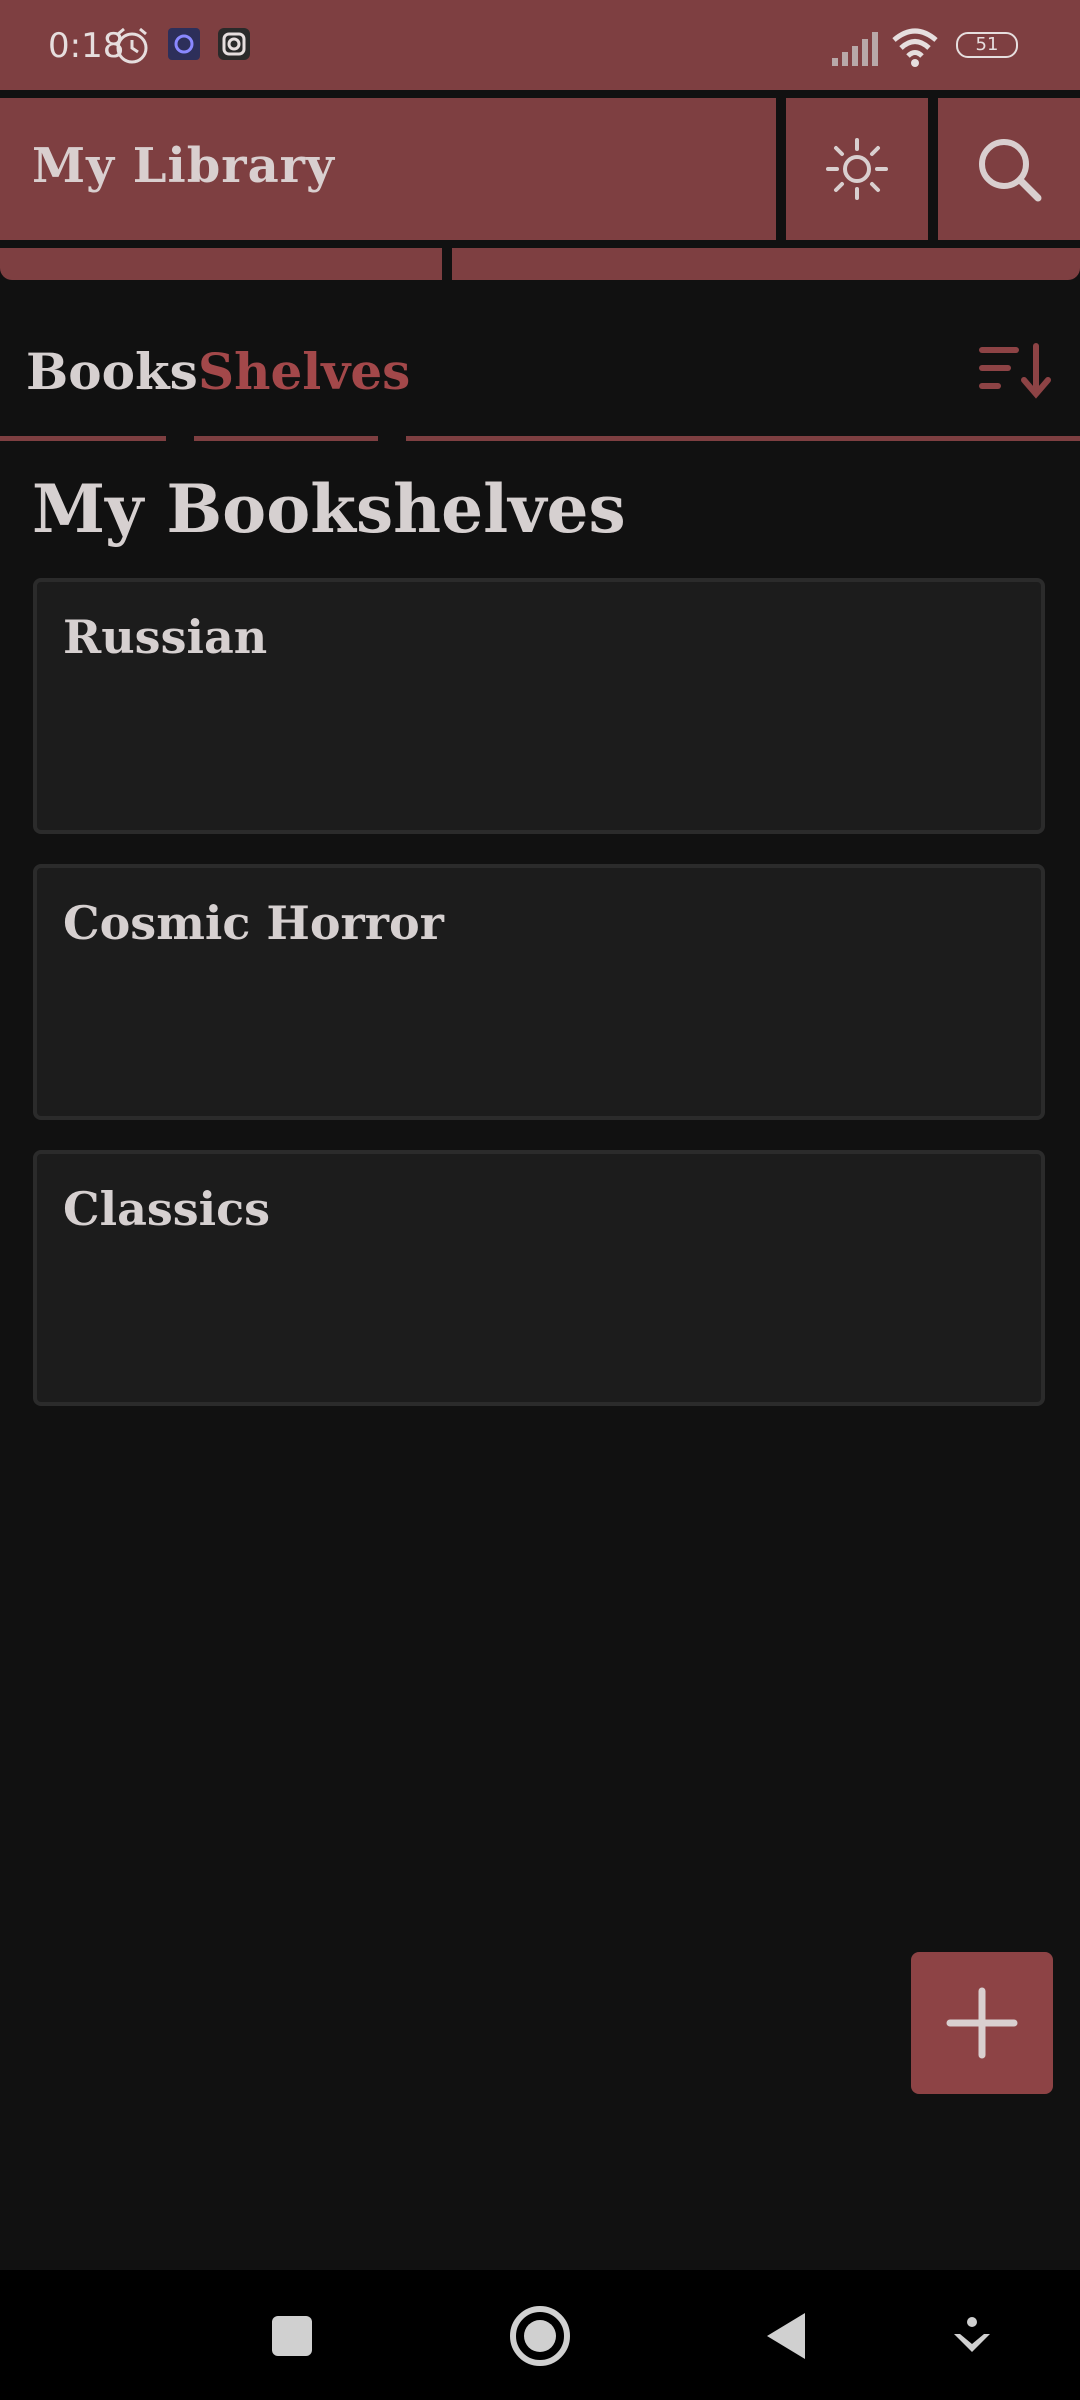  I want to click on add-shelf-button, so click(982, 2023).